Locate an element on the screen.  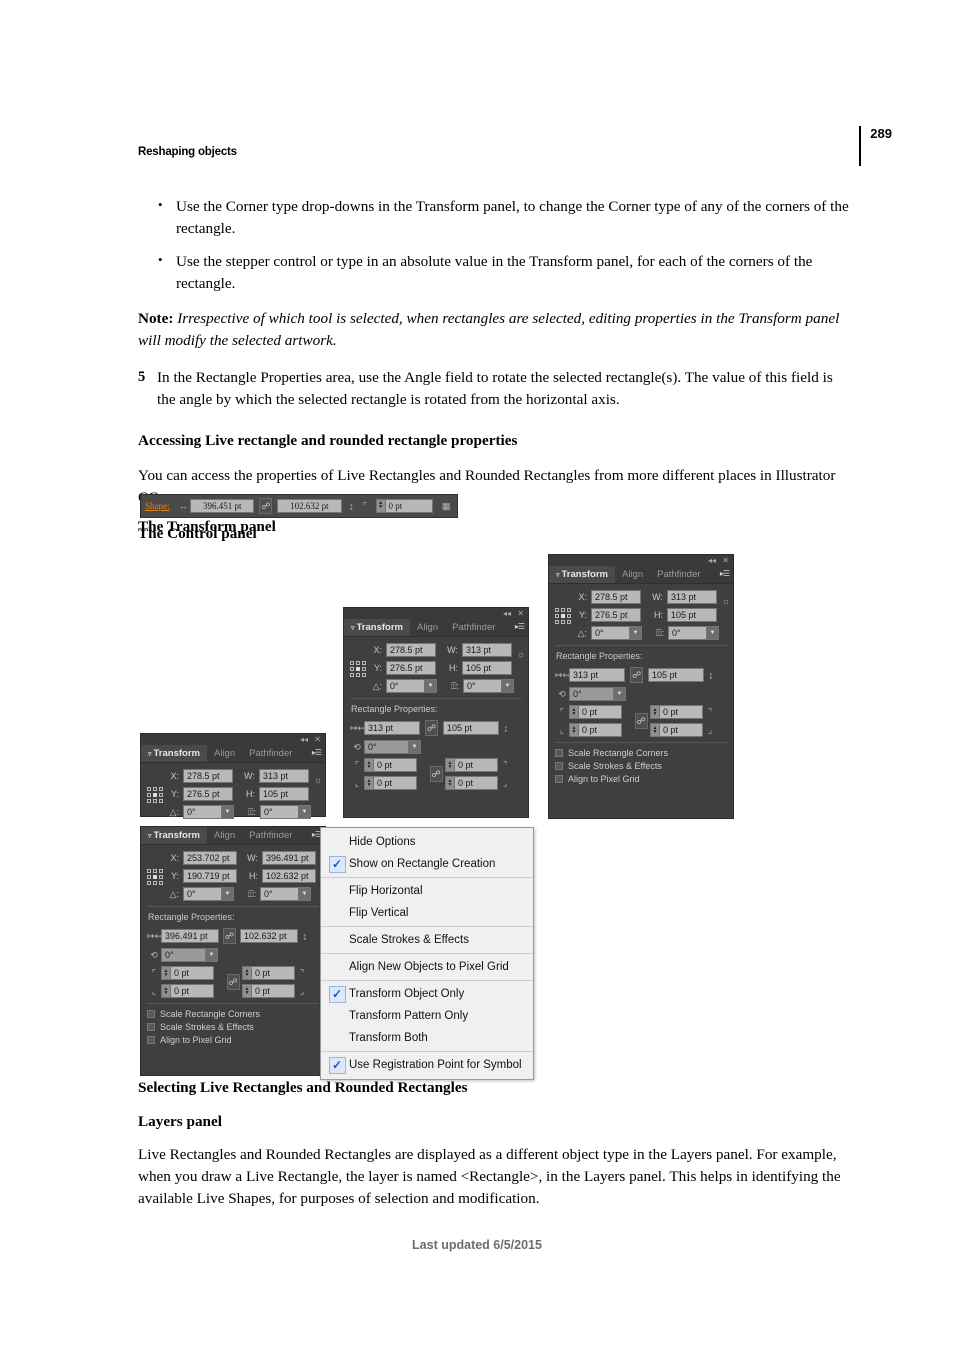
menu-item-scale-strokes-effects: Scale Strokes & Effects is located at coordinates (427, 940).